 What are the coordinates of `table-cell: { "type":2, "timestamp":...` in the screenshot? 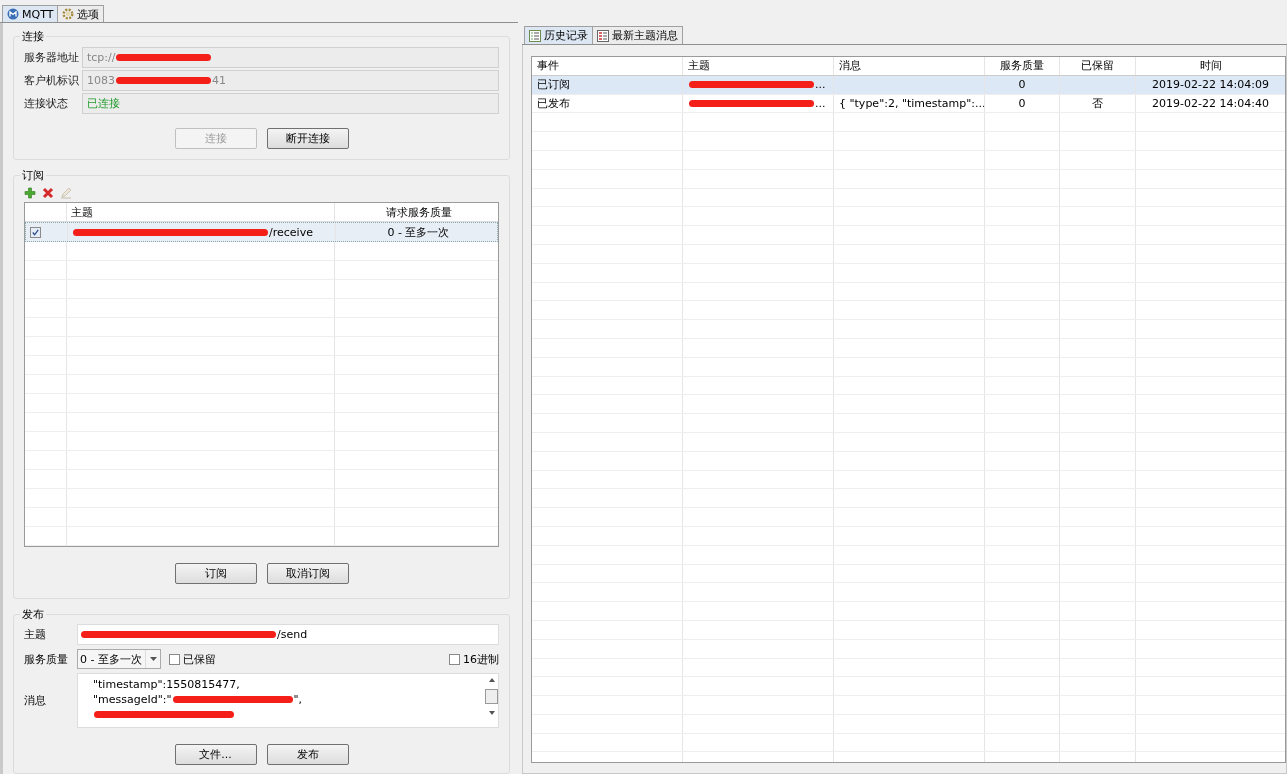 It's located at (909, 103).